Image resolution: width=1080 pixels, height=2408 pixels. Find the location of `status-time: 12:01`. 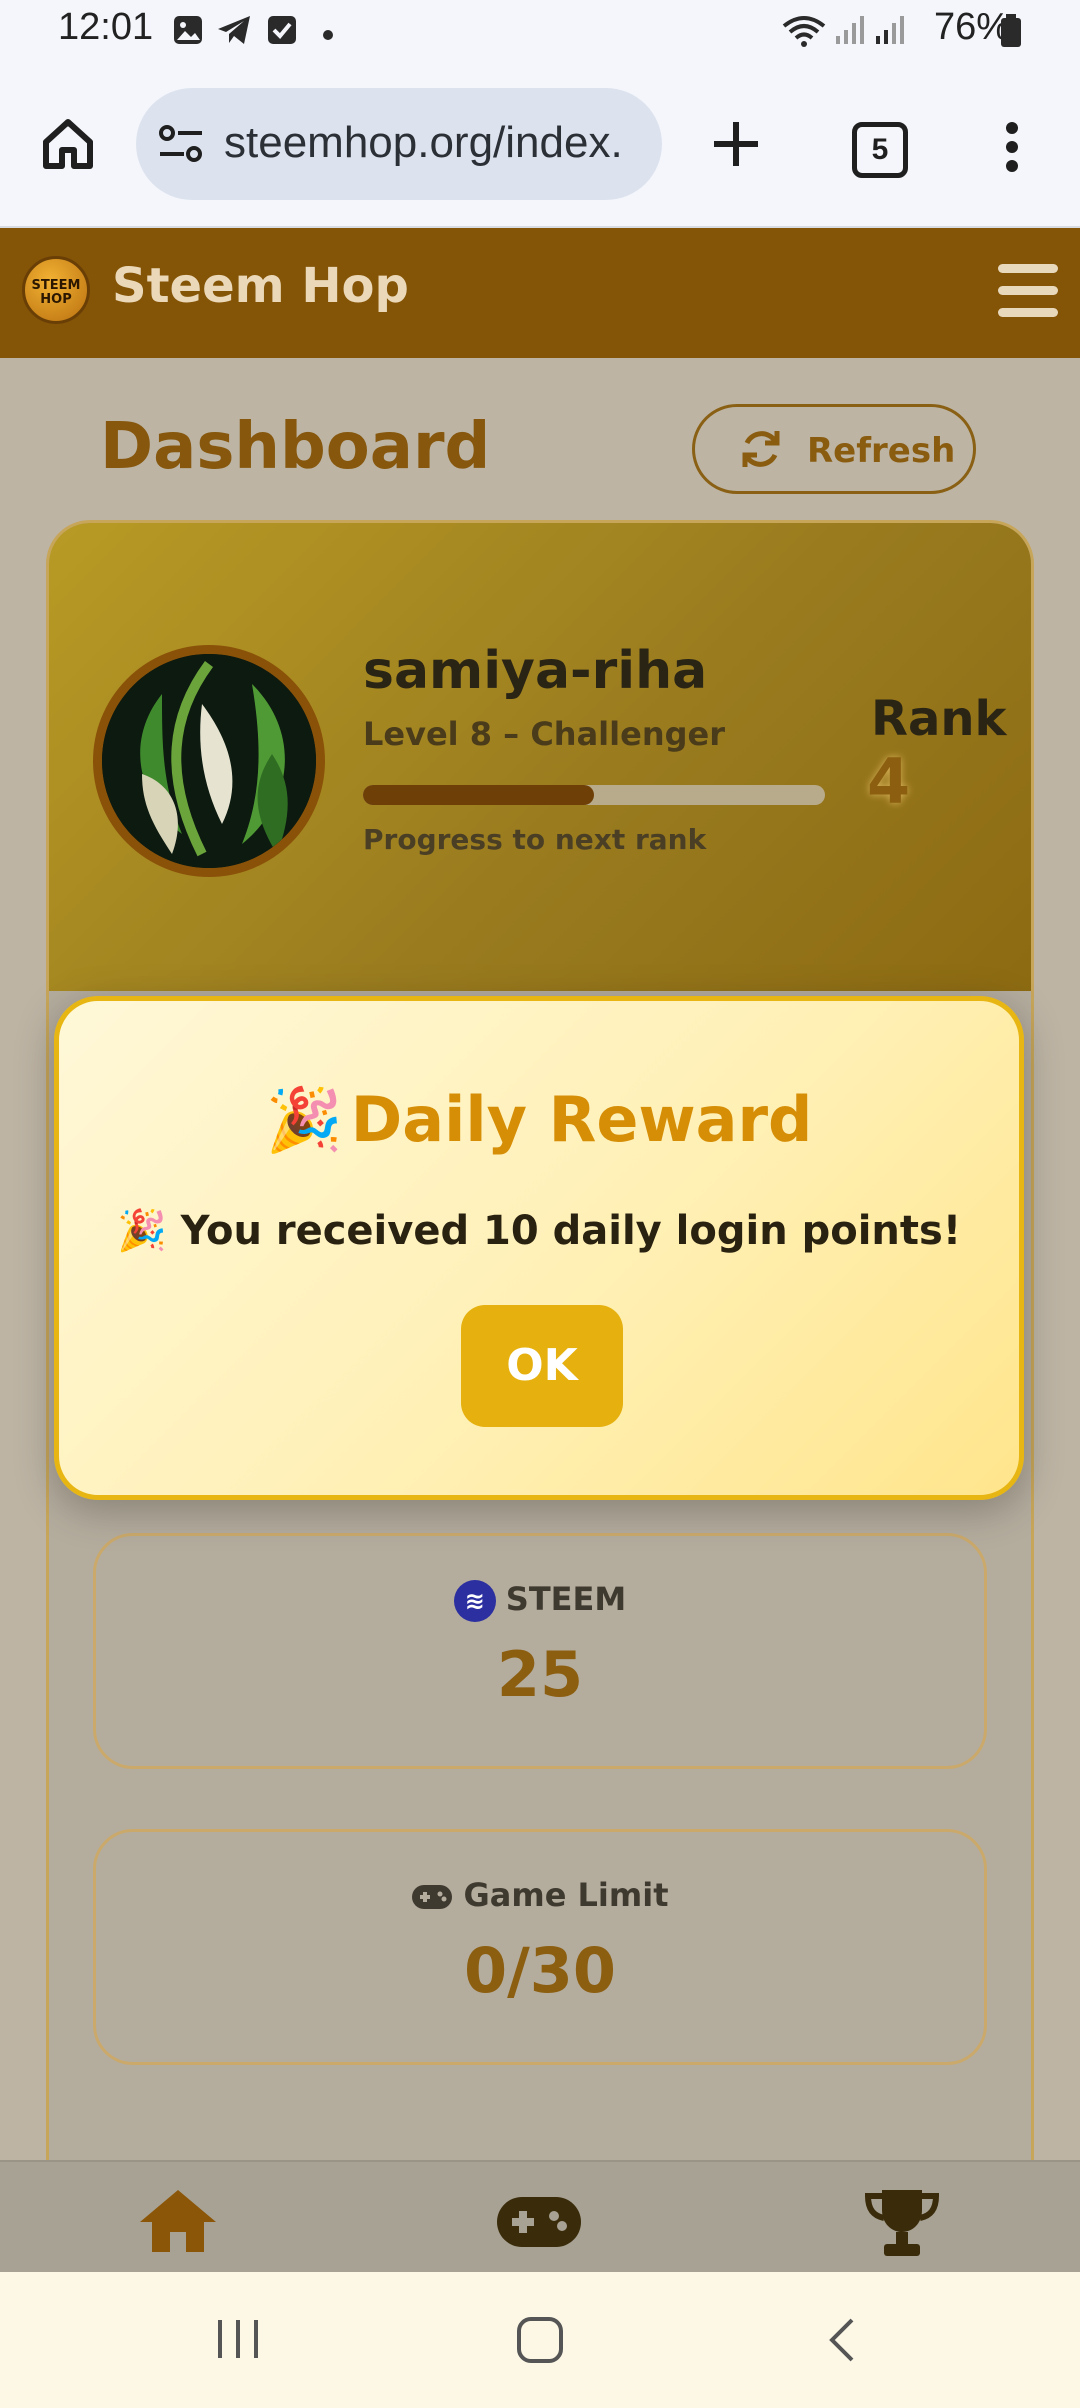

status-time: 12:01 is located at coordinates (106, 27).